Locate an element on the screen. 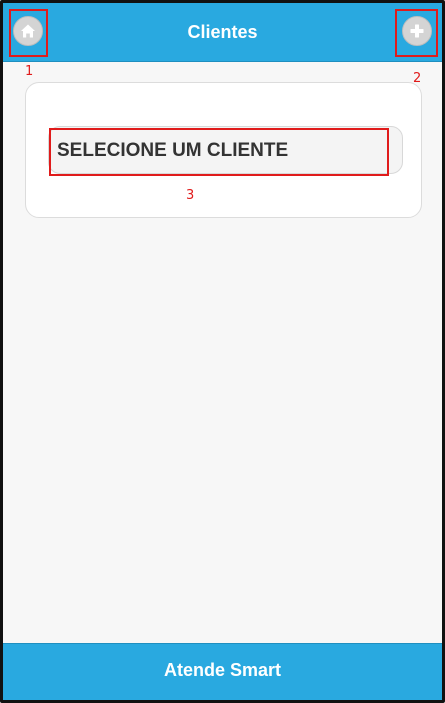 Image resolution: width=445 pixels, height=703 pixels. annotation-box-select is located at coordinates (219, 152).